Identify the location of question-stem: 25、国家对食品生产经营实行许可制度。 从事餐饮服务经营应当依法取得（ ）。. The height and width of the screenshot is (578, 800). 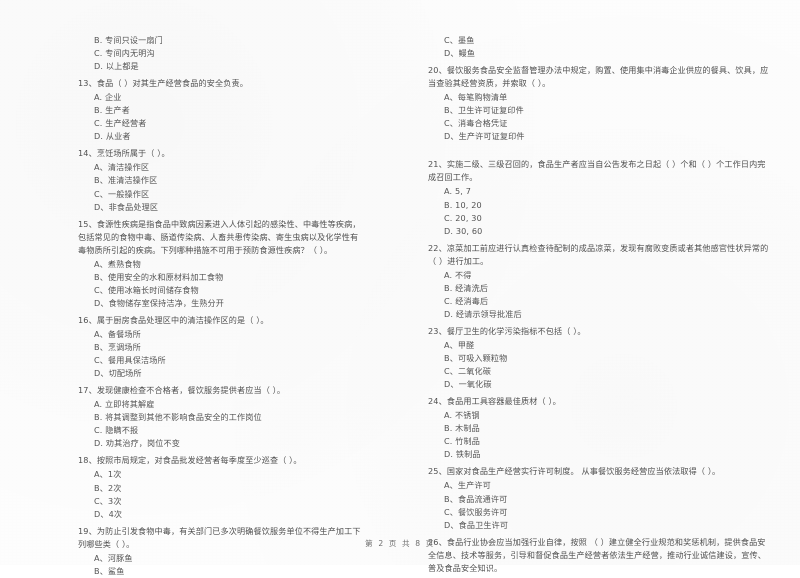
(574, 471).